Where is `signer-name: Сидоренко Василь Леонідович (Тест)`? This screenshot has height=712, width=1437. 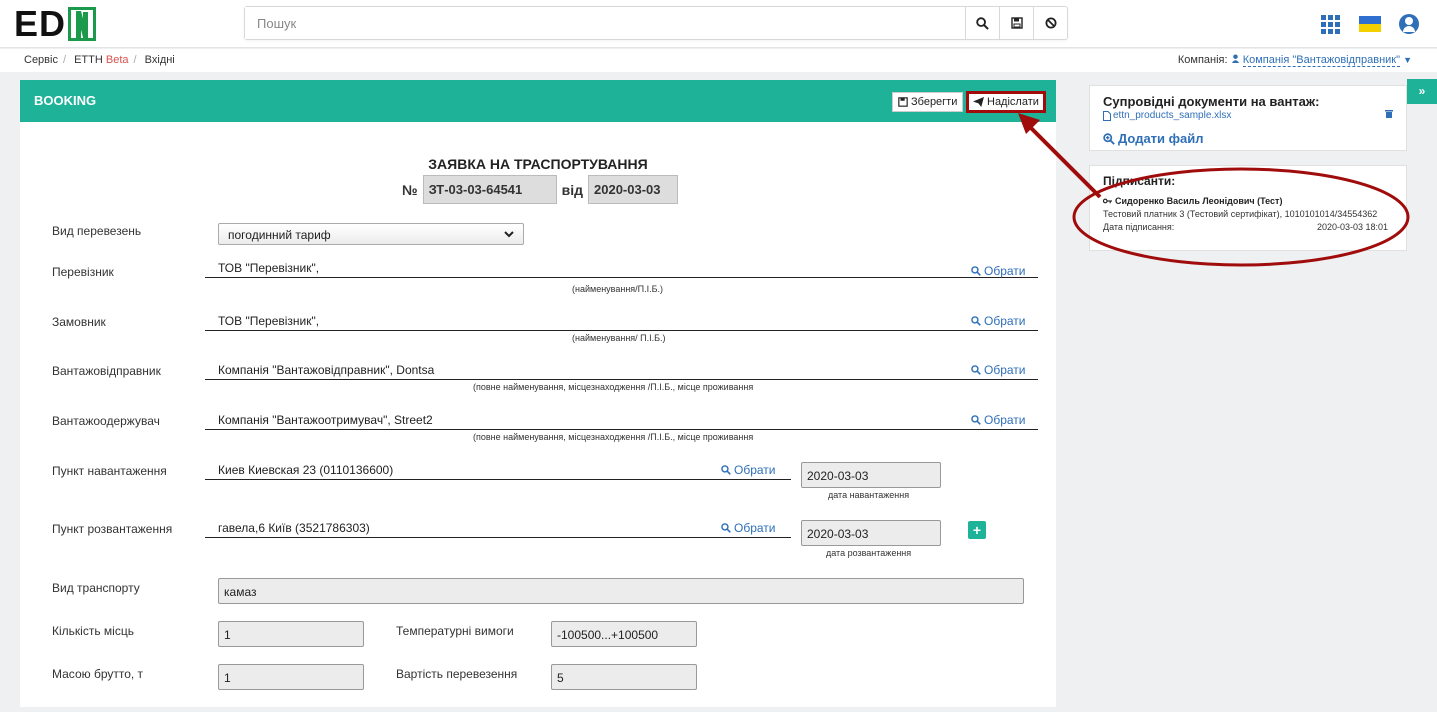 signer-name: Сидоренко Василь Леонідович (Тест) is located at coordinates (1199, 201).